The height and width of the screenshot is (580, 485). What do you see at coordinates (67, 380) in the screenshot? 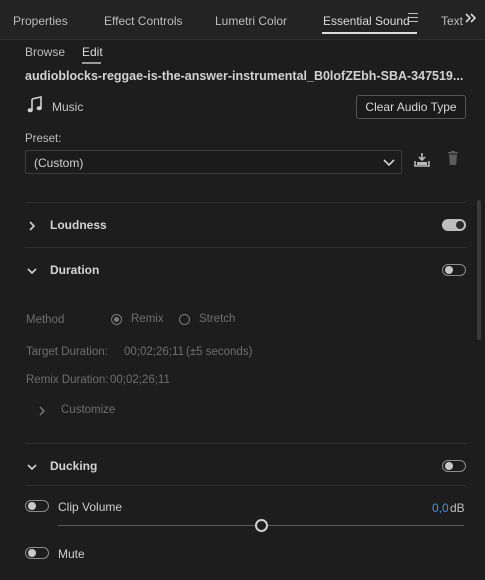
I see `remix-duration-label: Remix Duration:` at bounding box center [67, 380].